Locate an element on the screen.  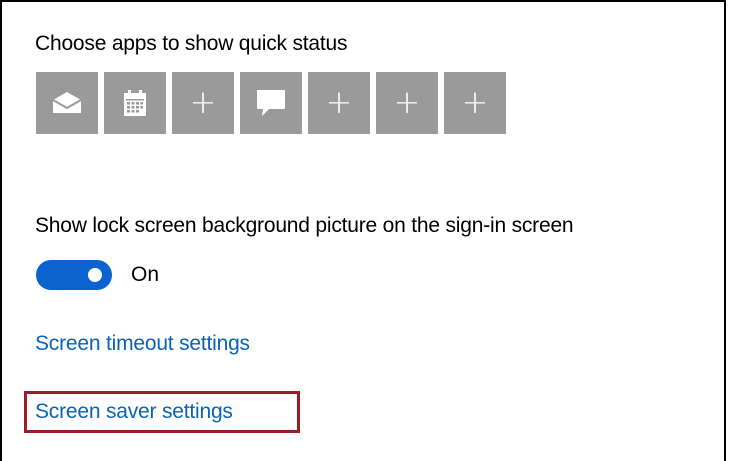
quick-status-tile-calendar is located at coordinates (135, 103).